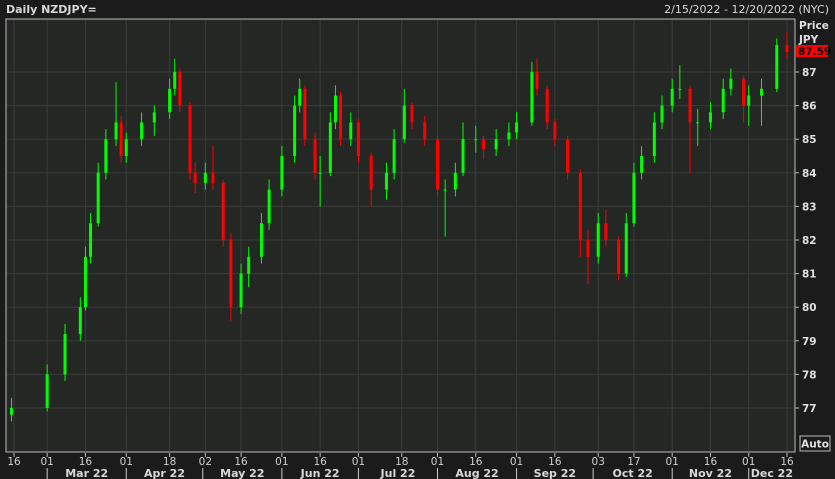  What do you see at coordinates (710, 473) in the screenshot?
I see `month-label: Nov 22` at bounding box center [710, 473].